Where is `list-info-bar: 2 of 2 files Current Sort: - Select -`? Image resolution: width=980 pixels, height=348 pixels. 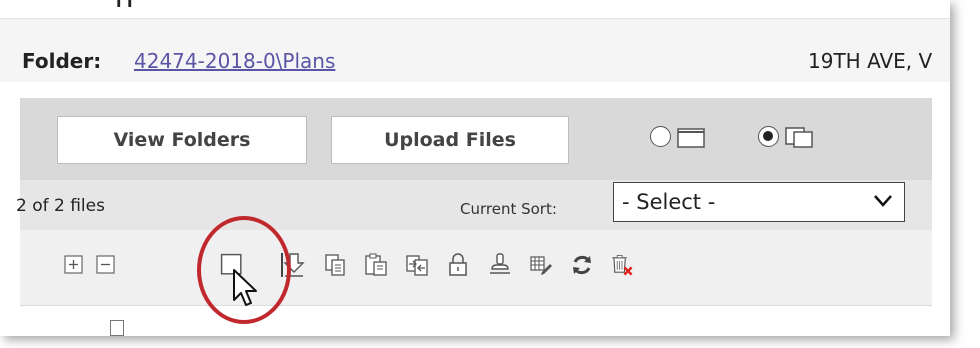 list-info-bar: 2 of 2 files Current Sort: - Select - is located at coordinates (474, 205).